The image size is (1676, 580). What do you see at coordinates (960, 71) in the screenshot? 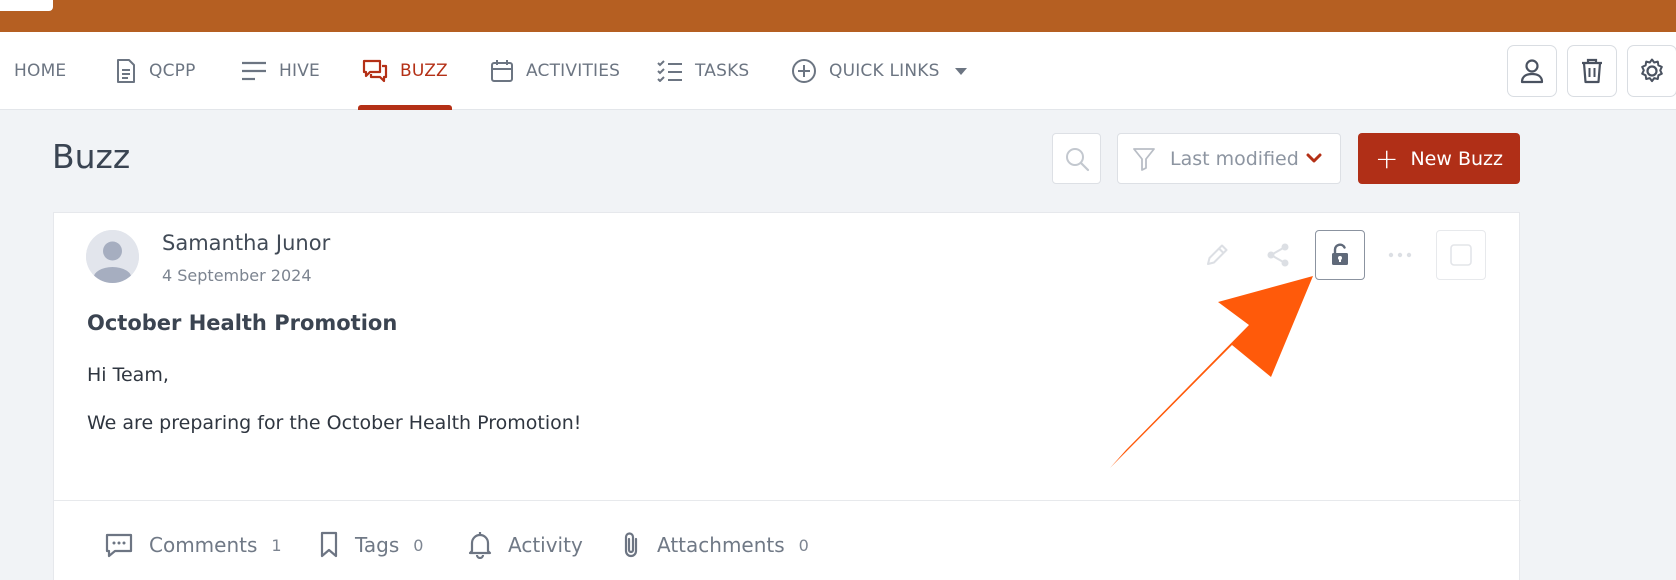
I see `caret-down-icon` at bounding box center [960, 71].